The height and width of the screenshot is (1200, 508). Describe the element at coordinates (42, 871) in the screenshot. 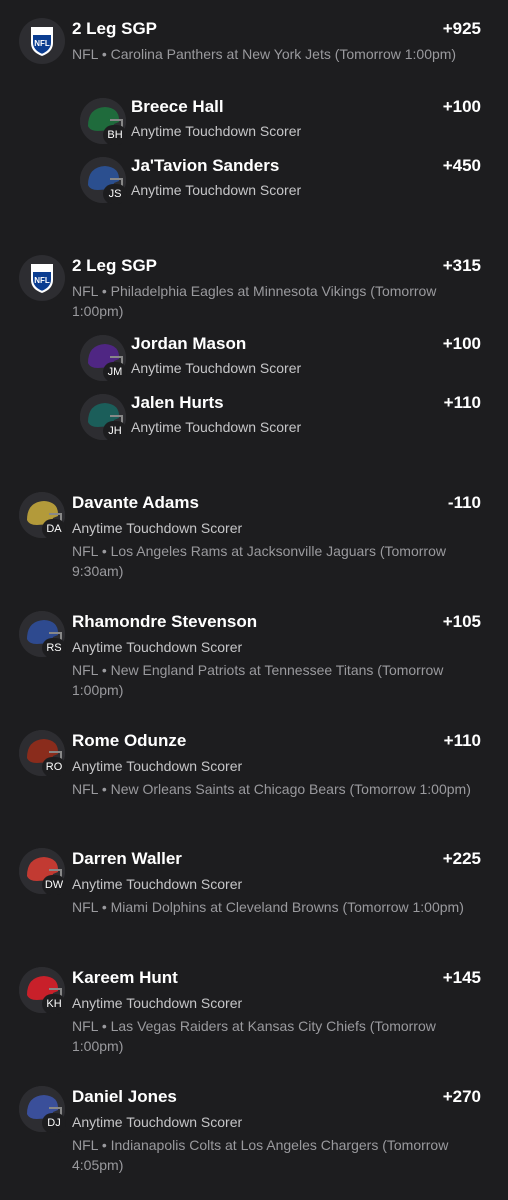

I see `player-helmet-avatar: DW` at that location.